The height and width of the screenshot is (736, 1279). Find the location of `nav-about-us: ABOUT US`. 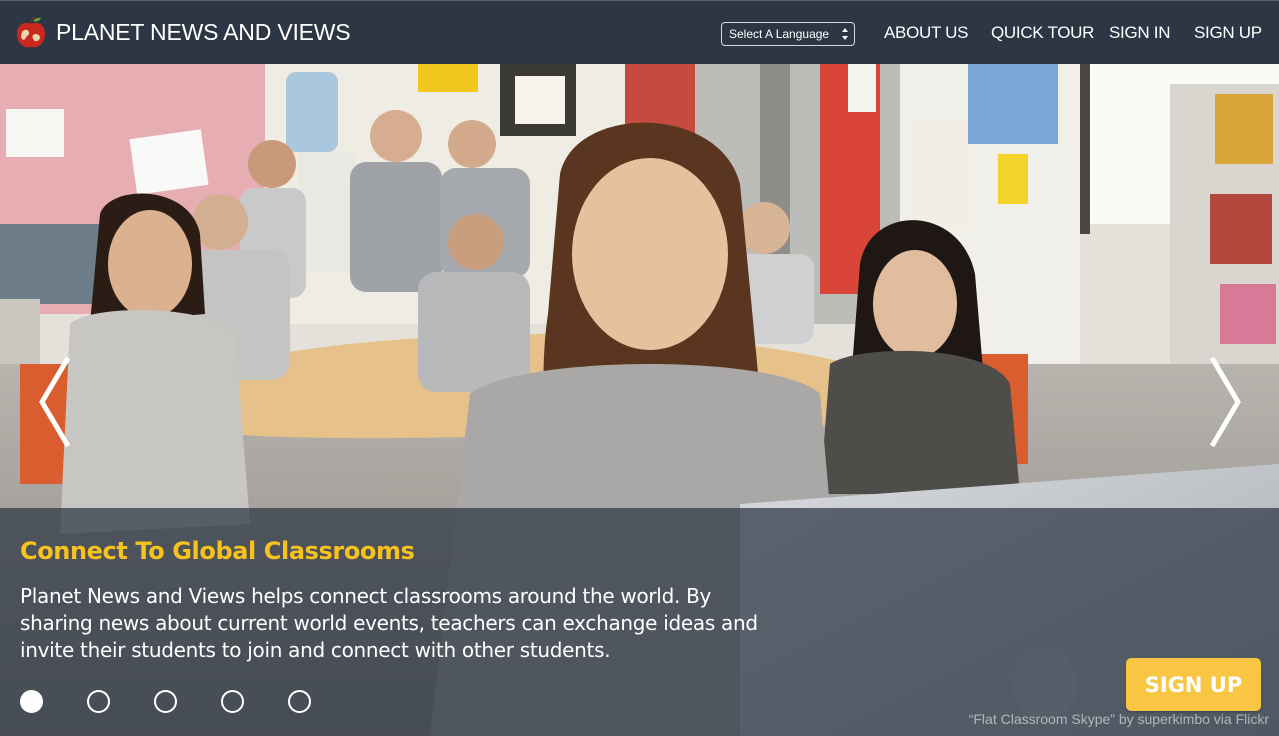

nav-about-us: ABOUT US is located at coordinates (926, 33).